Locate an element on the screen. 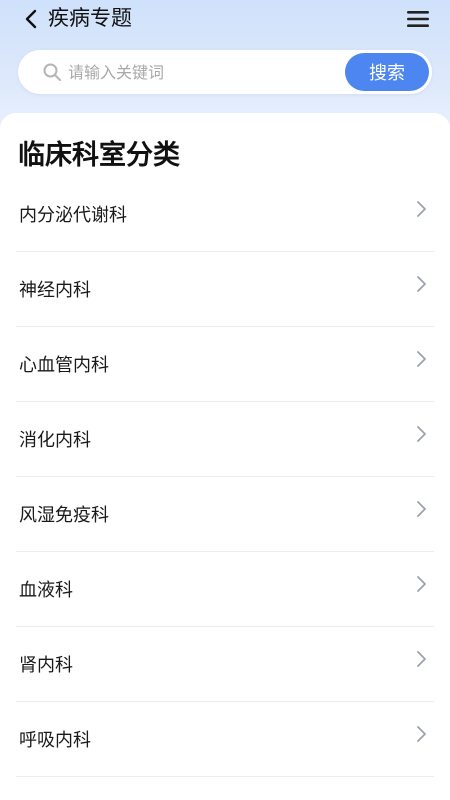  list-item: 呼吸内科 is located at coordinates (225, 739).